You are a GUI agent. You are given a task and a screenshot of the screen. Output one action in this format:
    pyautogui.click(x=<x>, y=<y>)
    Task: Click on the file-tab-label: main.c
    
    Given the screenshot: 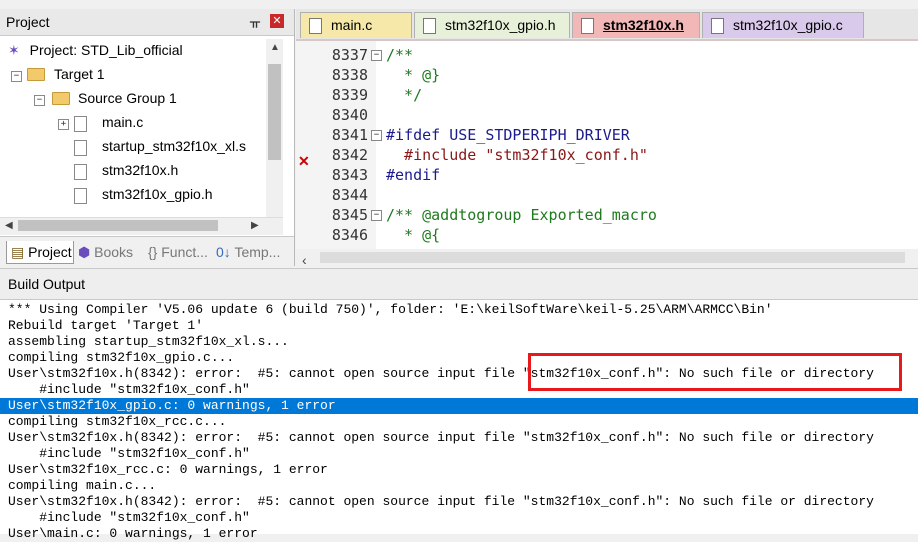 What is the action you would take?
    pyautogui.click(x=352, y=25)
    